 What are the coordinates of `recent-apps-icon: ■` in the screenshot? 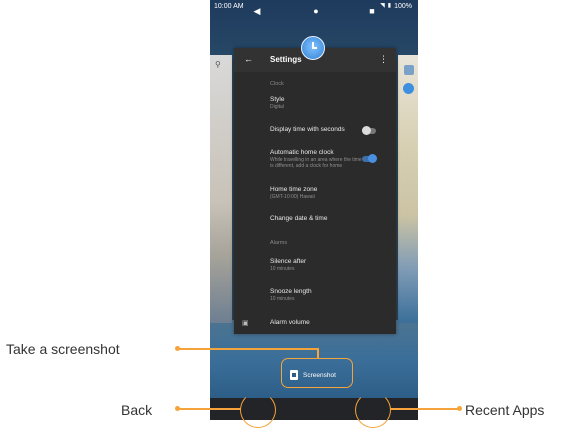 It's located at (372, 11).